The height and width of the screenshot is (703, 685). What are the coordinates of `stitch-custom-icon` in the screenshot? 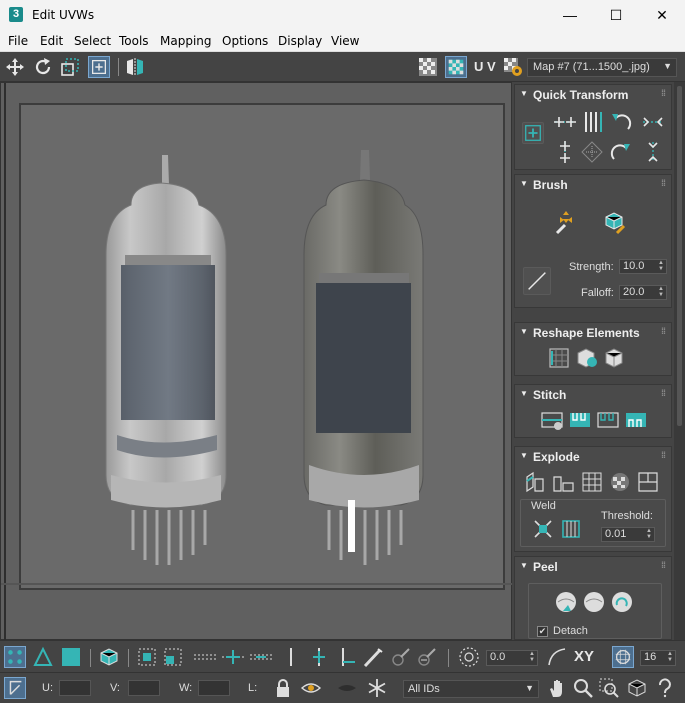 It's located at (552, 420).